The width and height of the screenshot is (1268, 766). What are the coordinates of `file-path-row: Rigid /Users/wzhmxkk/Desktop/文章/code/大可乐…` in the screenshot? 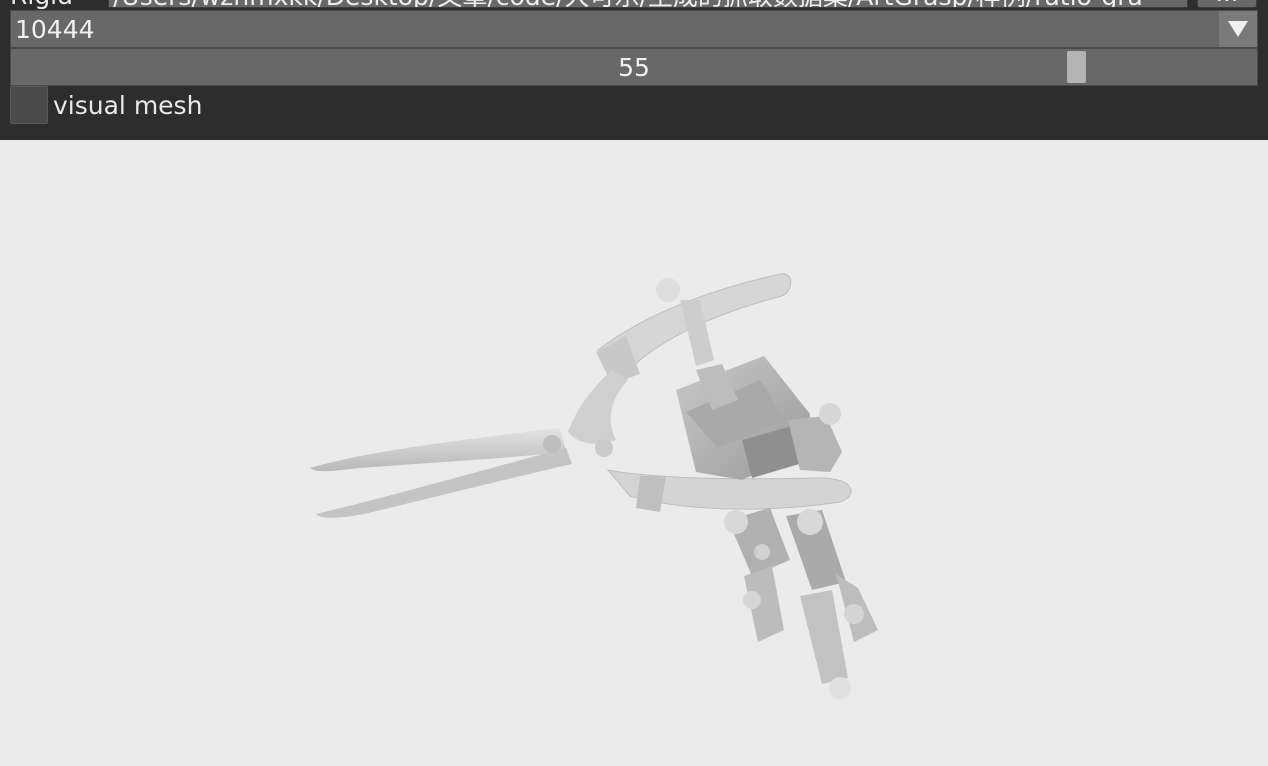 It's located at (634, 5).